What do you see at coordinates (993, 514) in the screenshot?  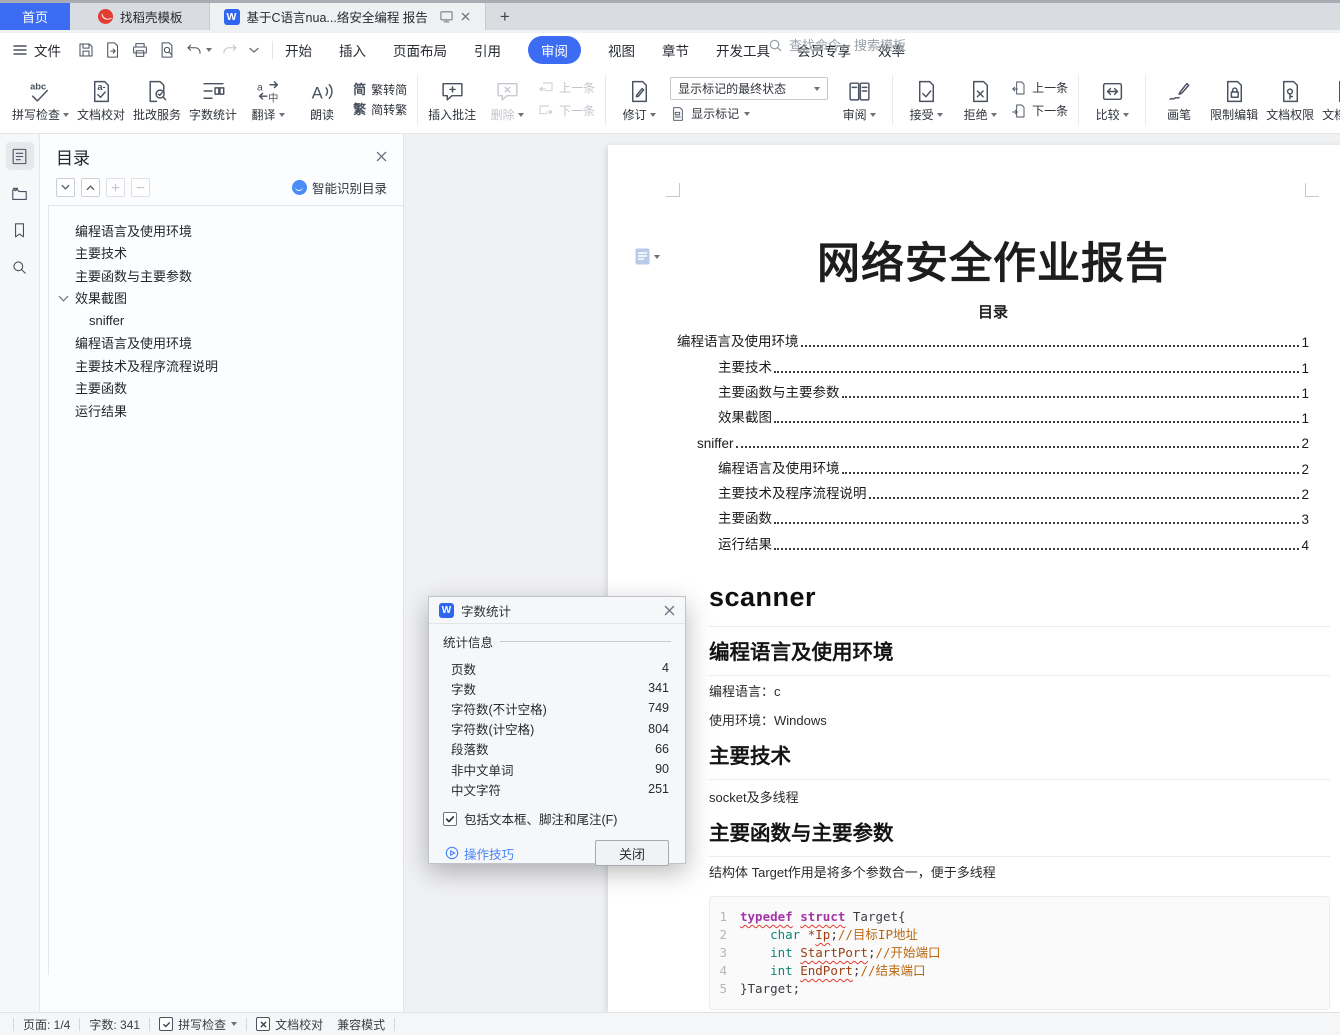 I see `doc-toc-entry: 主要函数 3` at bounding box center [993, 514].